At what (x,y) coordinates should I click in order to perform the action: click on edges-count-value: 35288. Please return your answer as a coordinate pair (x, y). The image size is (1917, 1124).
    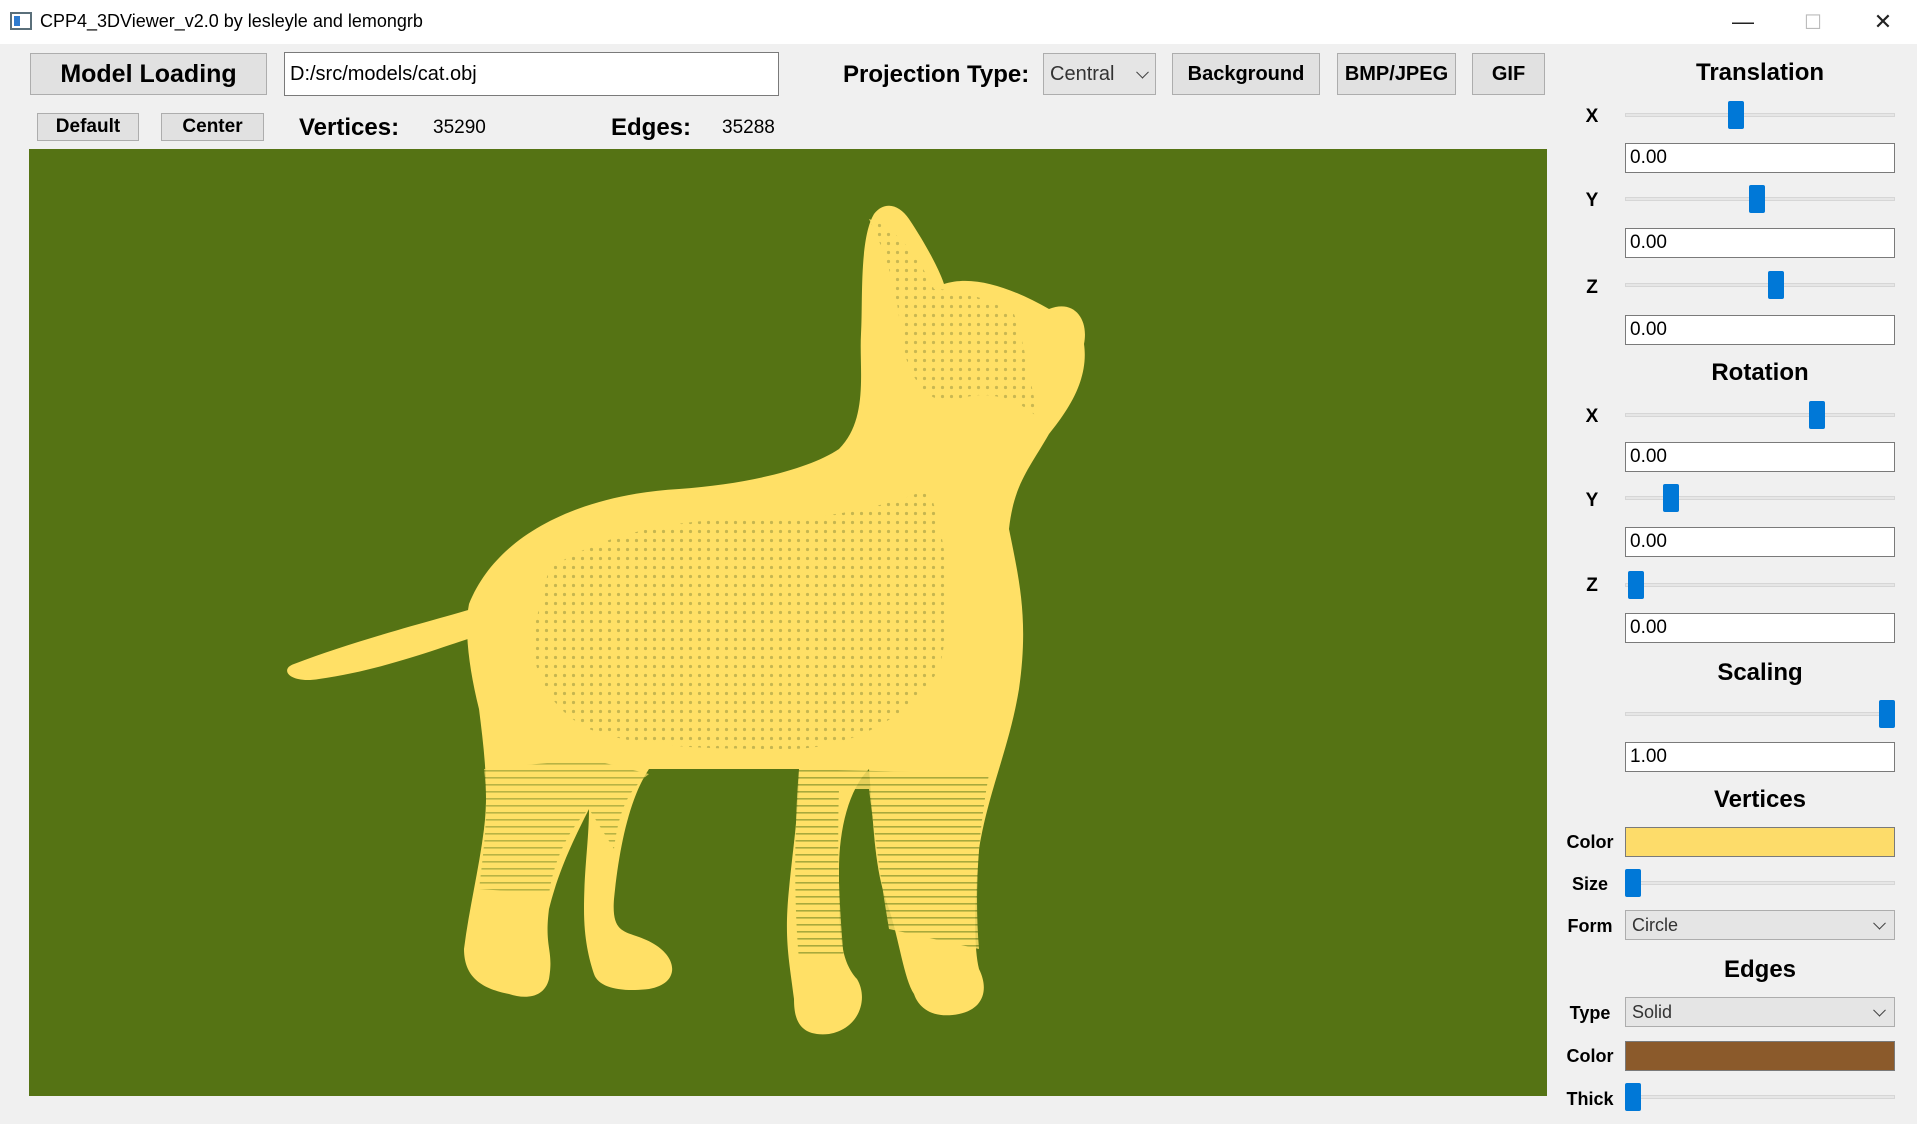
    Looking at the image, I should click on (748, 127).